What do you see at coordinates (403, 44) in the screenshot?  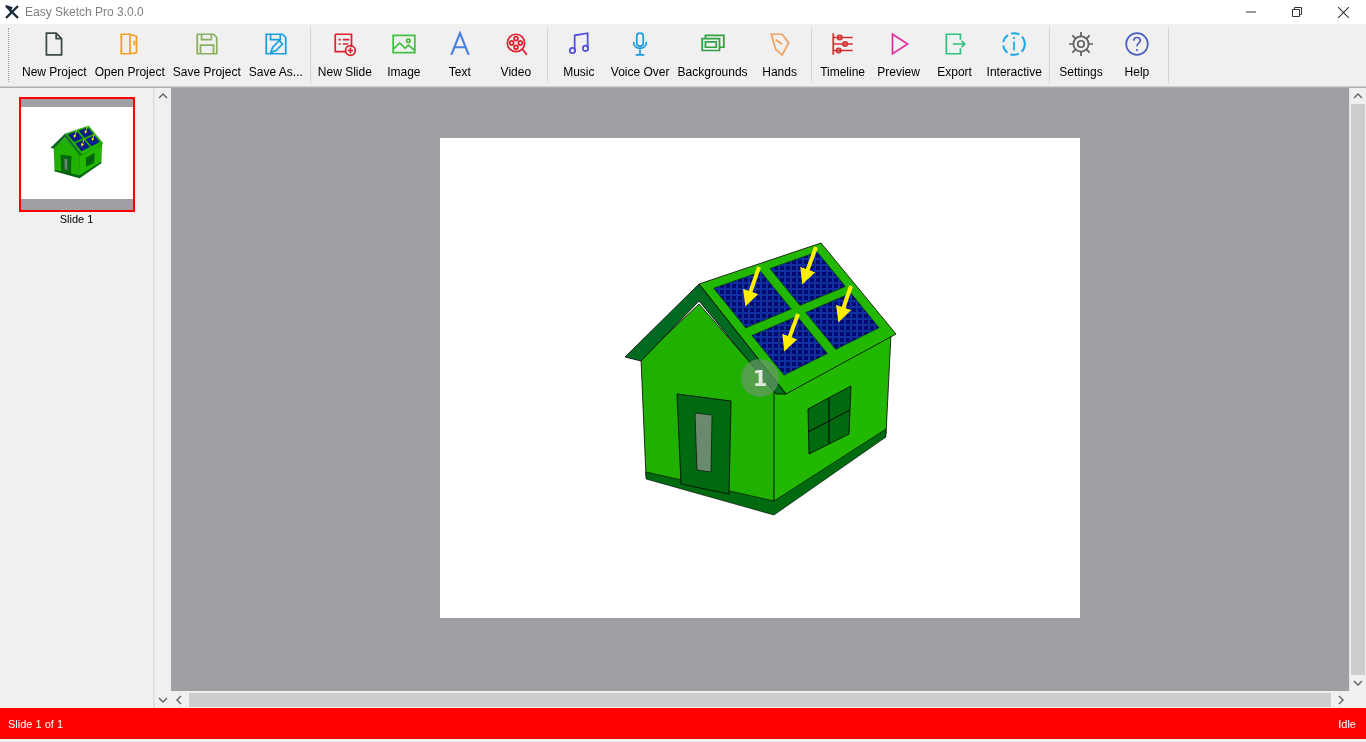 I see `image-icon` at bounding box center [403, 44].